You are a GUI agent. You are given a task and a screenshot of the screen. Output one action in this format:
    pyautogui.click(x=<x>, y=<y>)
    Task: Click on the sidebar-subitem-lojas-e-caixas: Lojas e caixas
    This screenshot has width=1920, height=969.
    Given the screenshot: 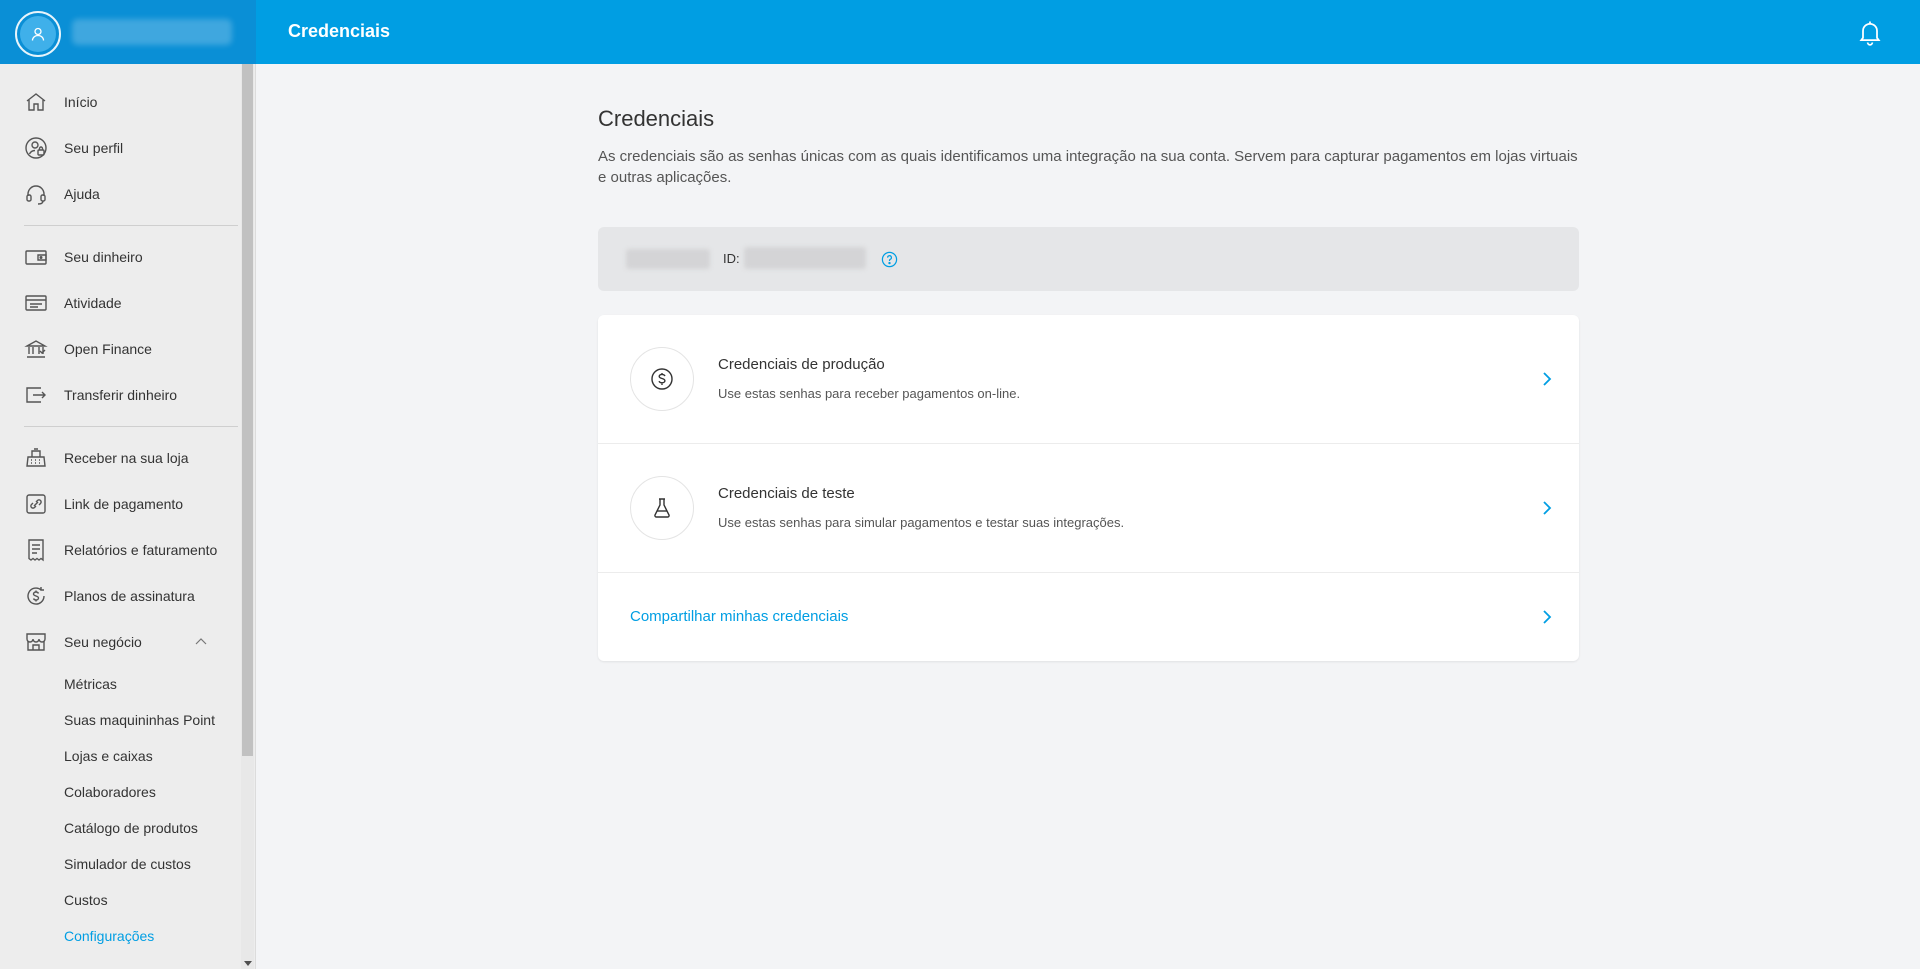 What is the action you would take?
    pyautogui.click(x=108, y=756)
    